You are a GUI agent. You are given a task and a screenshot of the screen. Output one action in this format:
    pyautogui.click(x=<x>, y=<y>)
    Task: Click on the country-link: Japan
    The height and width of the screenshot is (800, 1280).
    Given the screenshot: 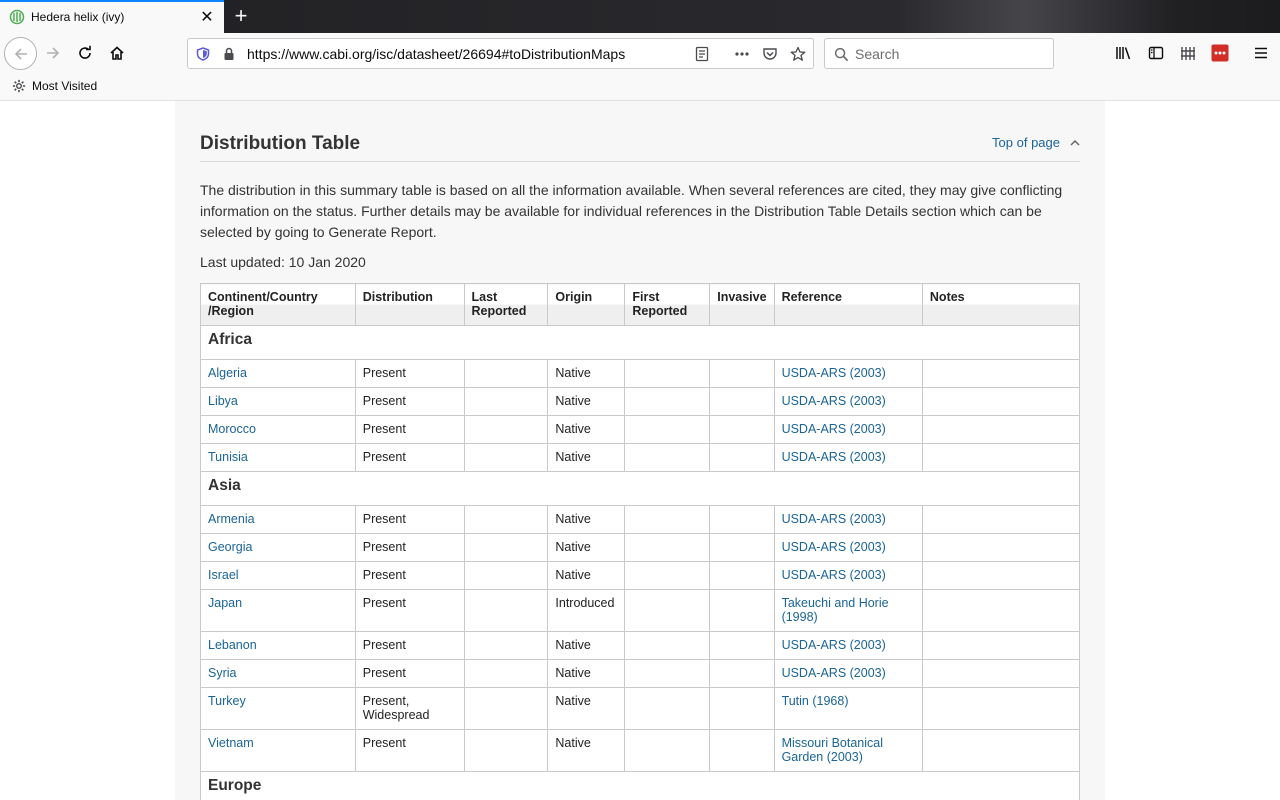 What is the action you would take?
    pyautogui.click(x=225, y=603)
    